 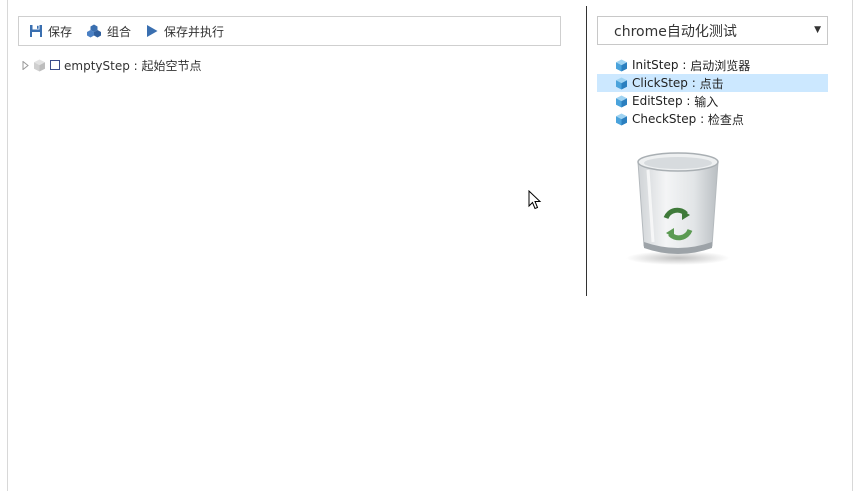 I want to click on dropdown-arrow-icon: ▼, so click(x=817, y=30).